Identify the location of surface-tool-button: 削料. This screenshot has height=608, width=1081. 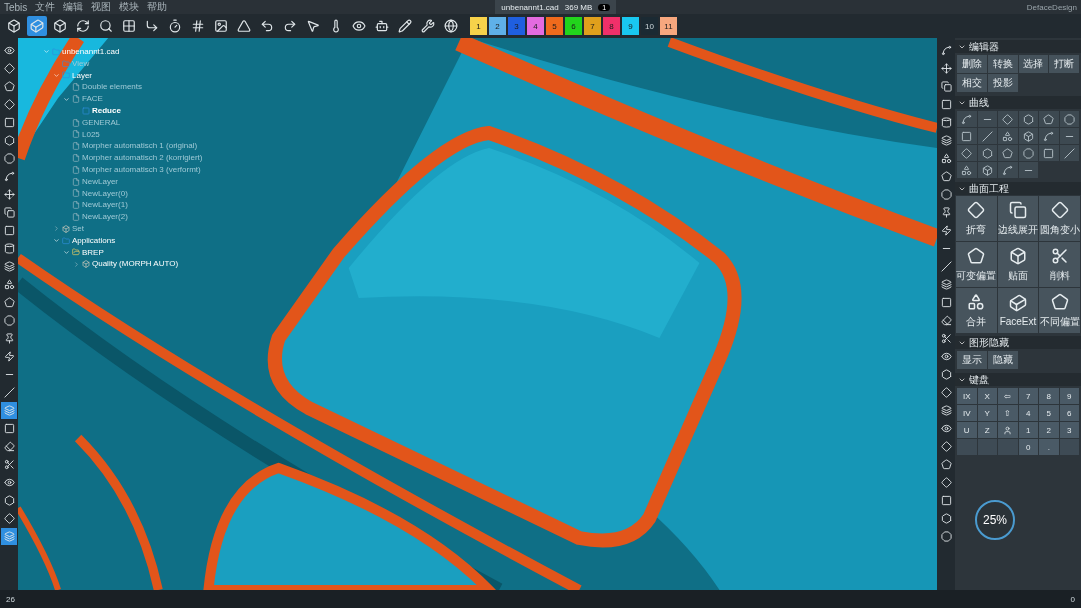
(1059, 264).